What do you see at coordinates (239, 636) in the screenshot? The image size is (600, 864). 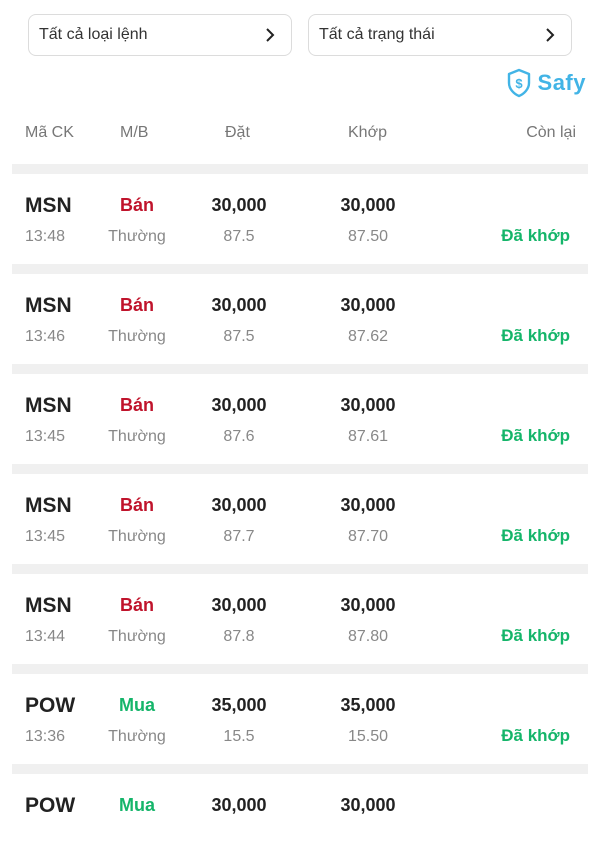 I see `order-price: 87.8` at bounding box center [239, 636].